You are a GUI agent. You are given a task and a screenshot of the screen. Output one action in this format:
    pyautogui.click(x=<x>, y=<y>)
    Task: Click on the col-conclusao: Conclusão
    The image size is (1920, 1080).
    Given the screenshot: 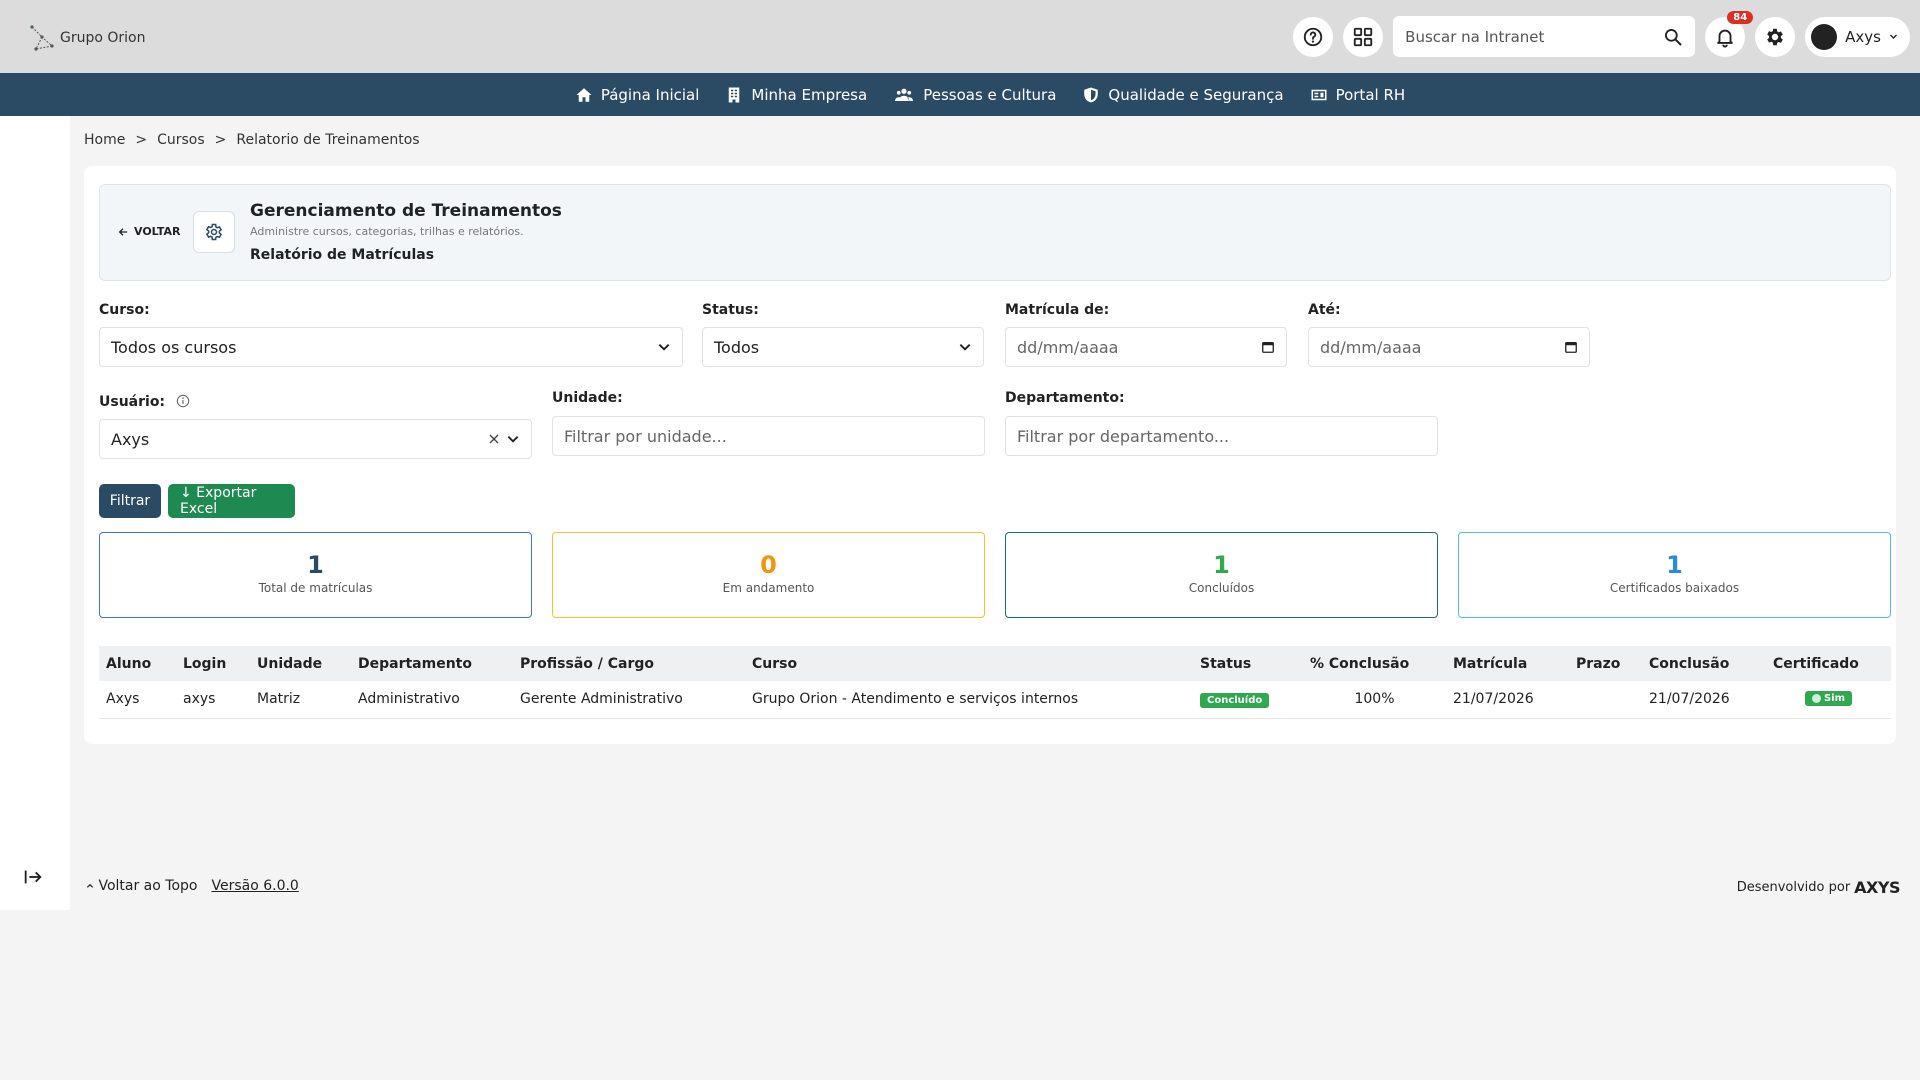 What is the action you would take?
    pyautogui.click(x=1704, y=663)
    